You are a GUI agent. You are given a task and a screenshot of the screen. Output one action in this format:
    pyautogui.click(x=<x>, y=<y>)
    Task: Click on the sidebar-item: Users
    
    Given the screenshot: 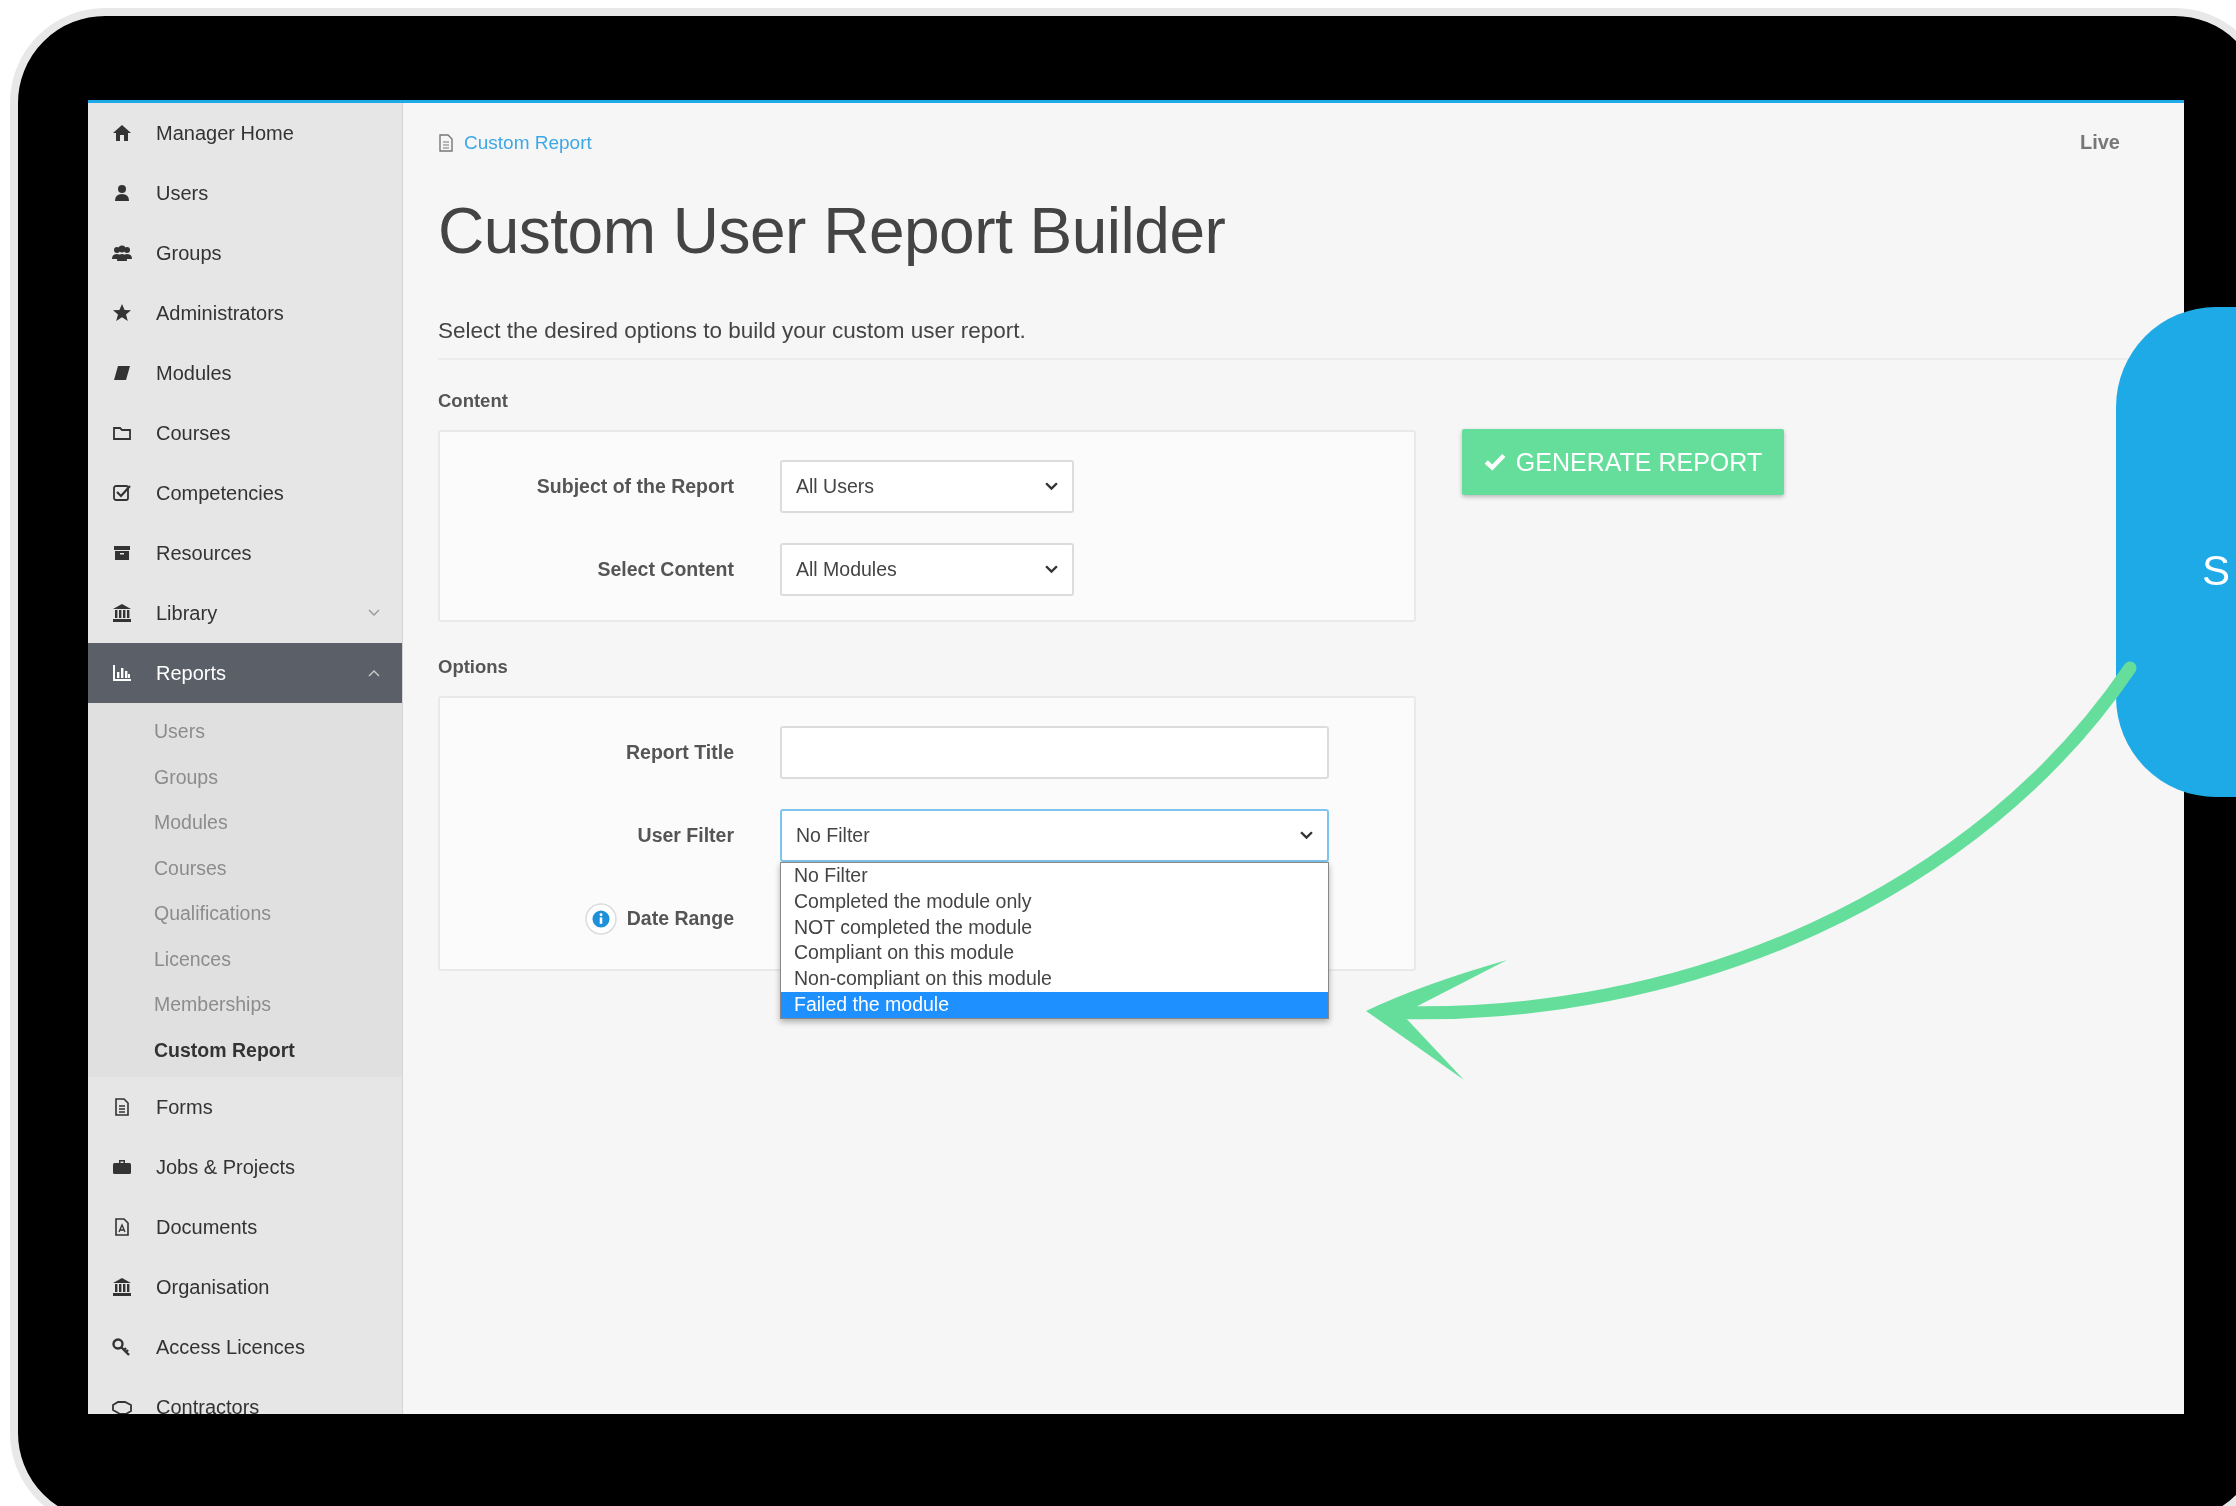 What is the action you would take?
    pyautogui.click(x=245, y=193)
    